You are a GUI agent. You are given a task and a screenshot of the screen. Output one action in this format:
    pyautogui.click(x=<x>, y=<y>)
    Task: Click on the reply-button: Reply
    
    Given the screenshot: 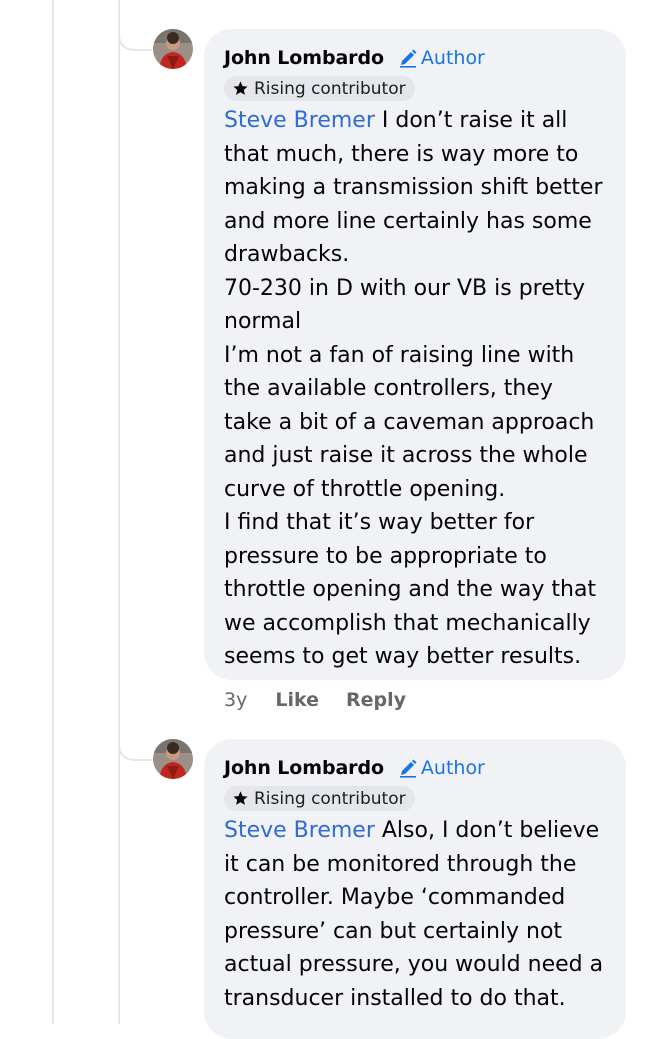 What is the action you would take?
    pyautogui.click(x=376, y=700)
    